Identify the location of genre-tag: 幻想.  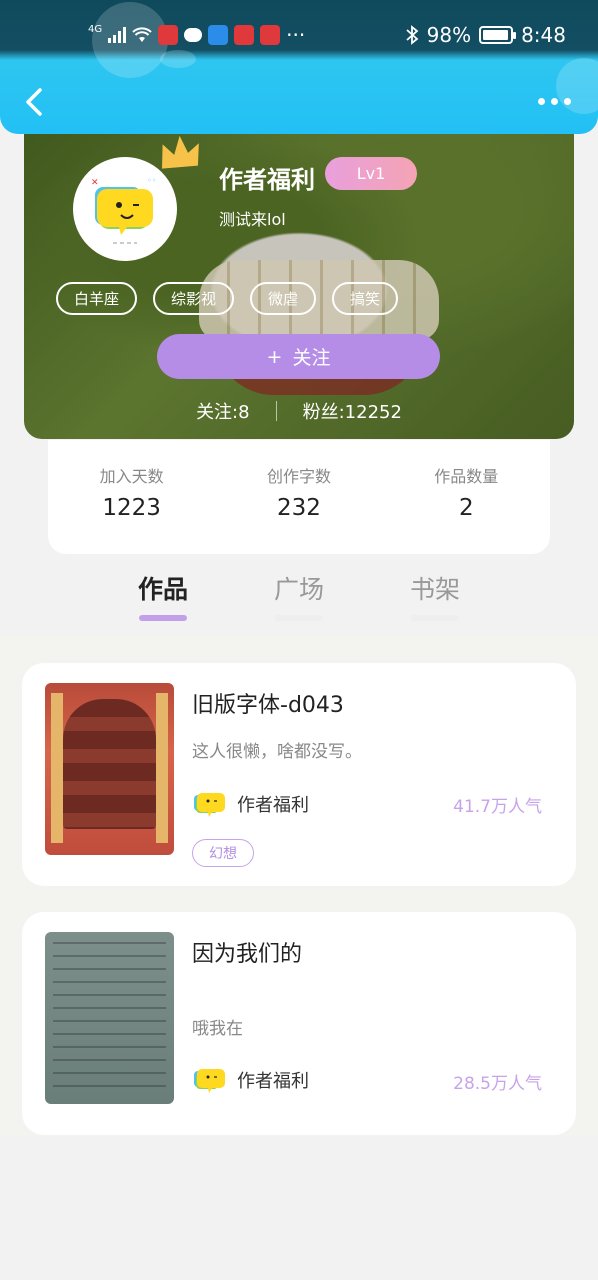
(223, 853).